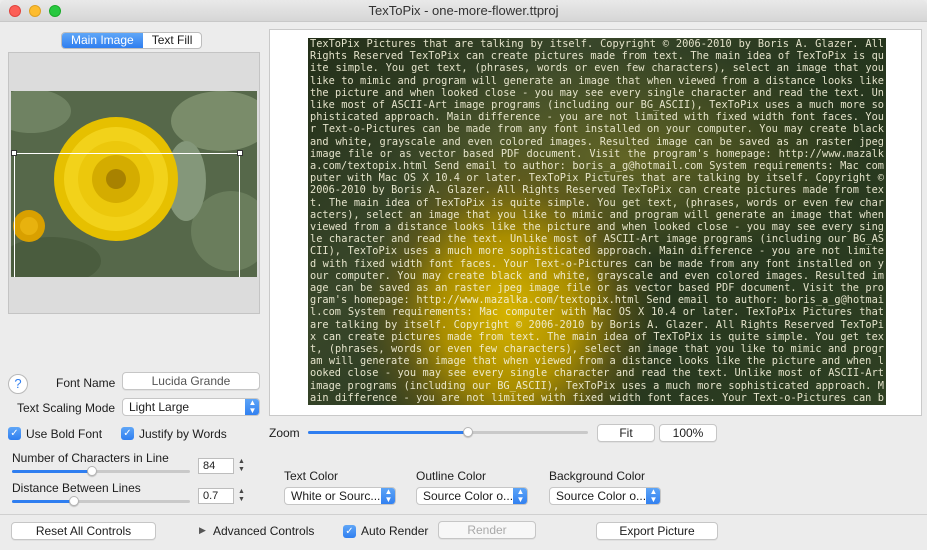  What do you see at coordinates (101, 471) in the screenshot?
I see `chars-in-line-slider` at bounding box center [101, 471].